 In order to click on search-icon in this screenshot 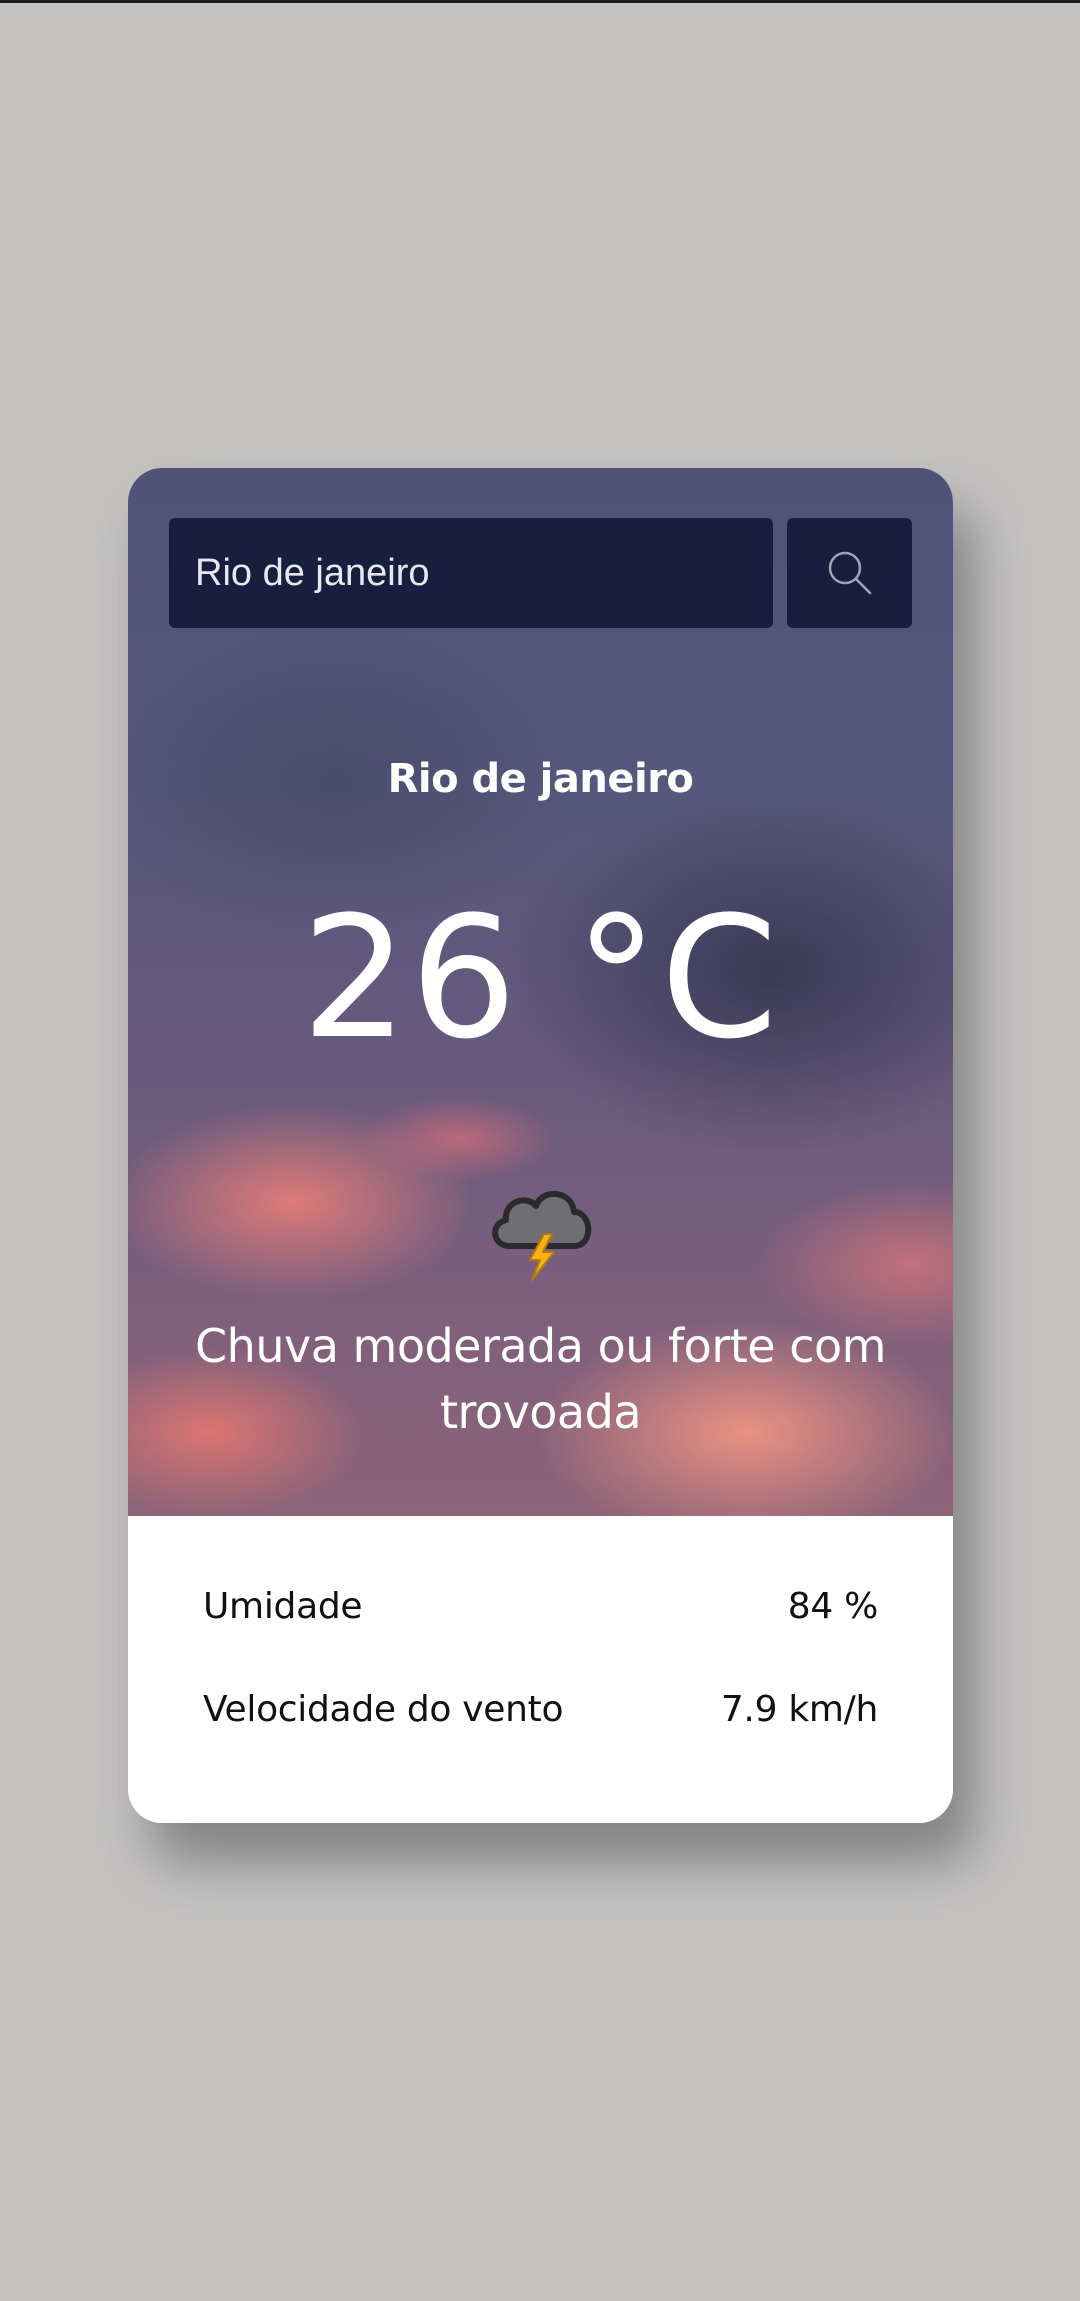, I will do `click(849, 573)`.